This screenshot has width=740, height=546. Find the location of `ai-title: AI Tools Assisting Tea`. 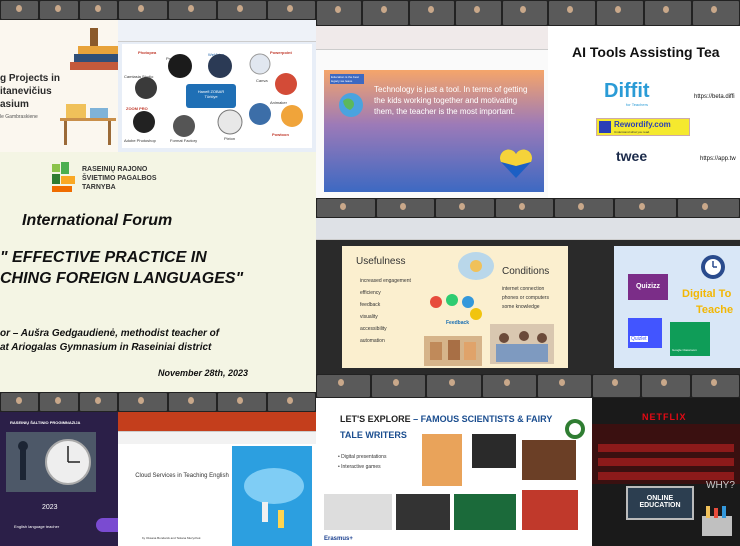

ai-title: AI Tools Assisting Tea is located at coordinates (646, 52).